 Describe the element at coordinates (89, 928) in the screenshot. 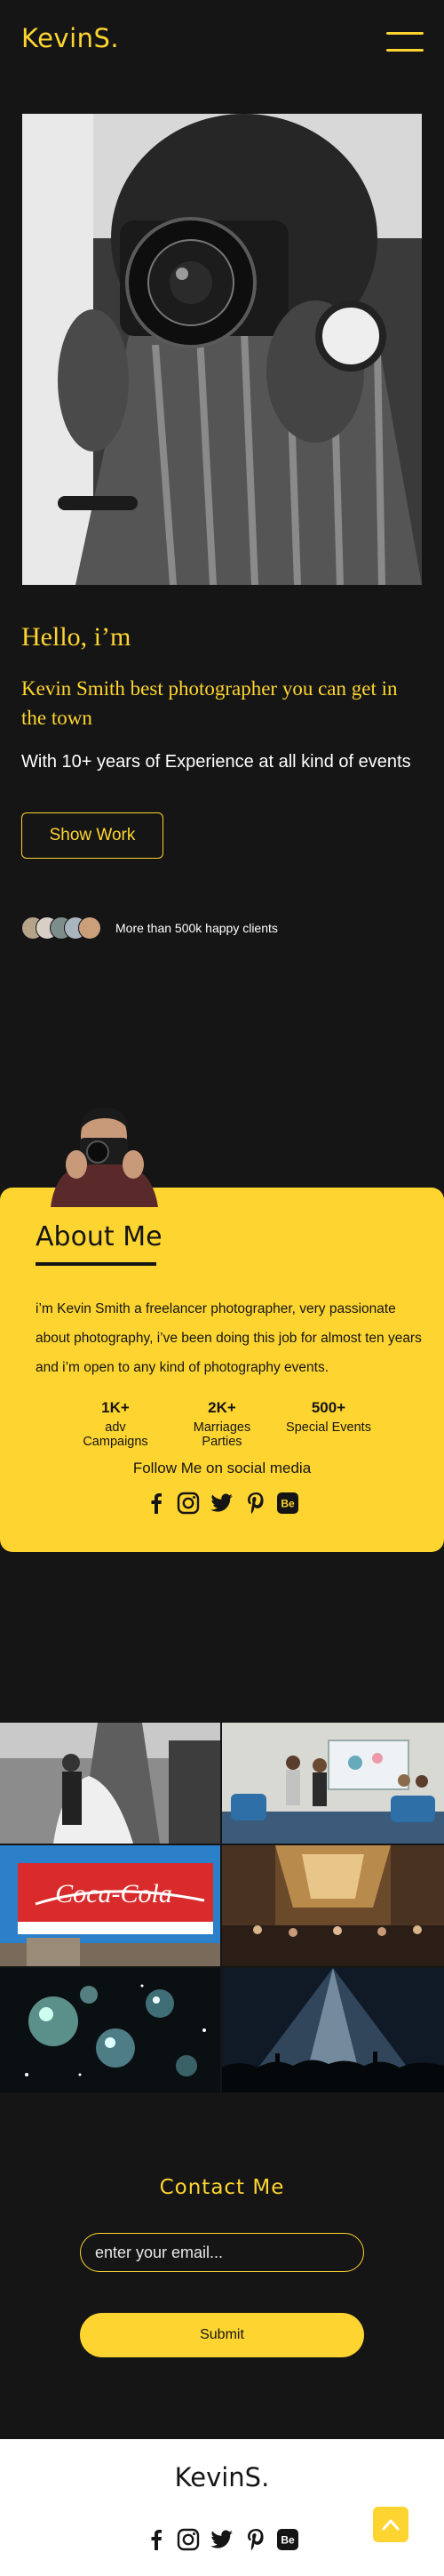

I see `client-avatar` at that location.